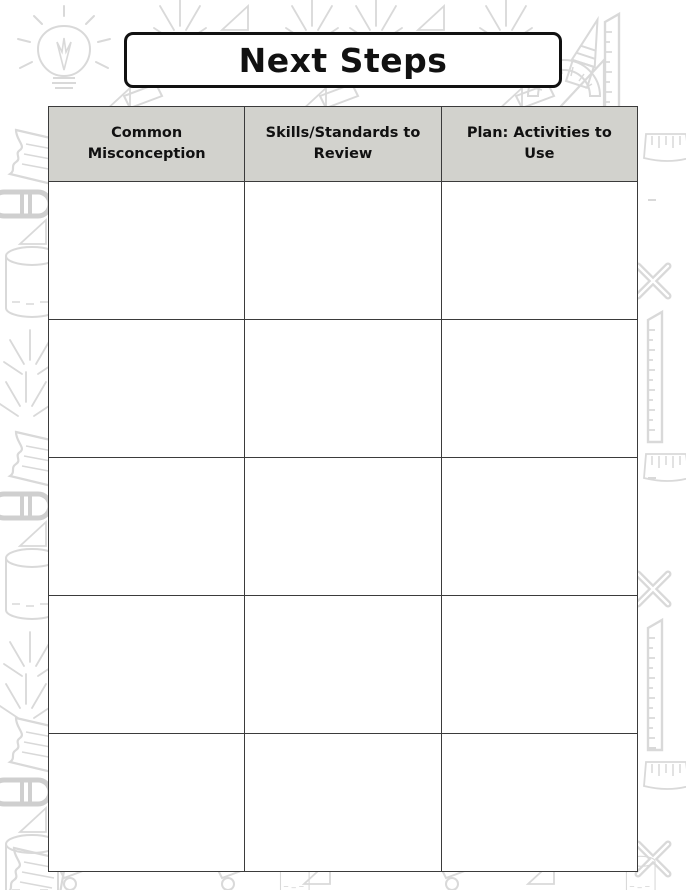 Image resolution: width=686 pixels, height=890 pixels. I want to click on page-title: Next Steps, so click(343, 60).